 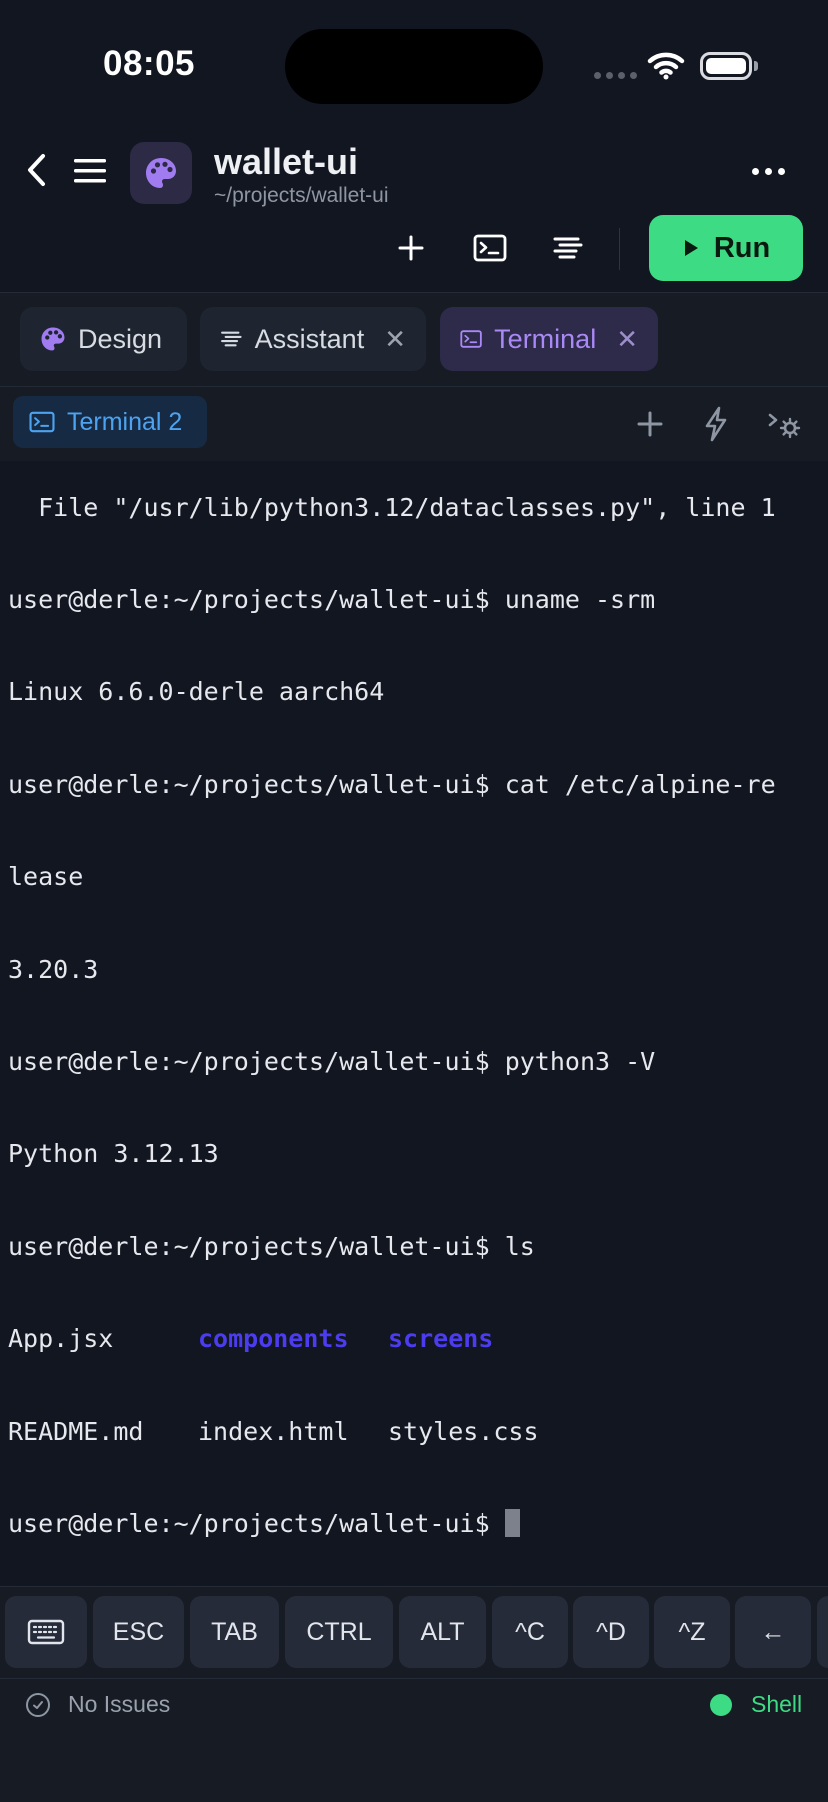 I want to click on file-name: styles.css, so click(x=463, y=1431).